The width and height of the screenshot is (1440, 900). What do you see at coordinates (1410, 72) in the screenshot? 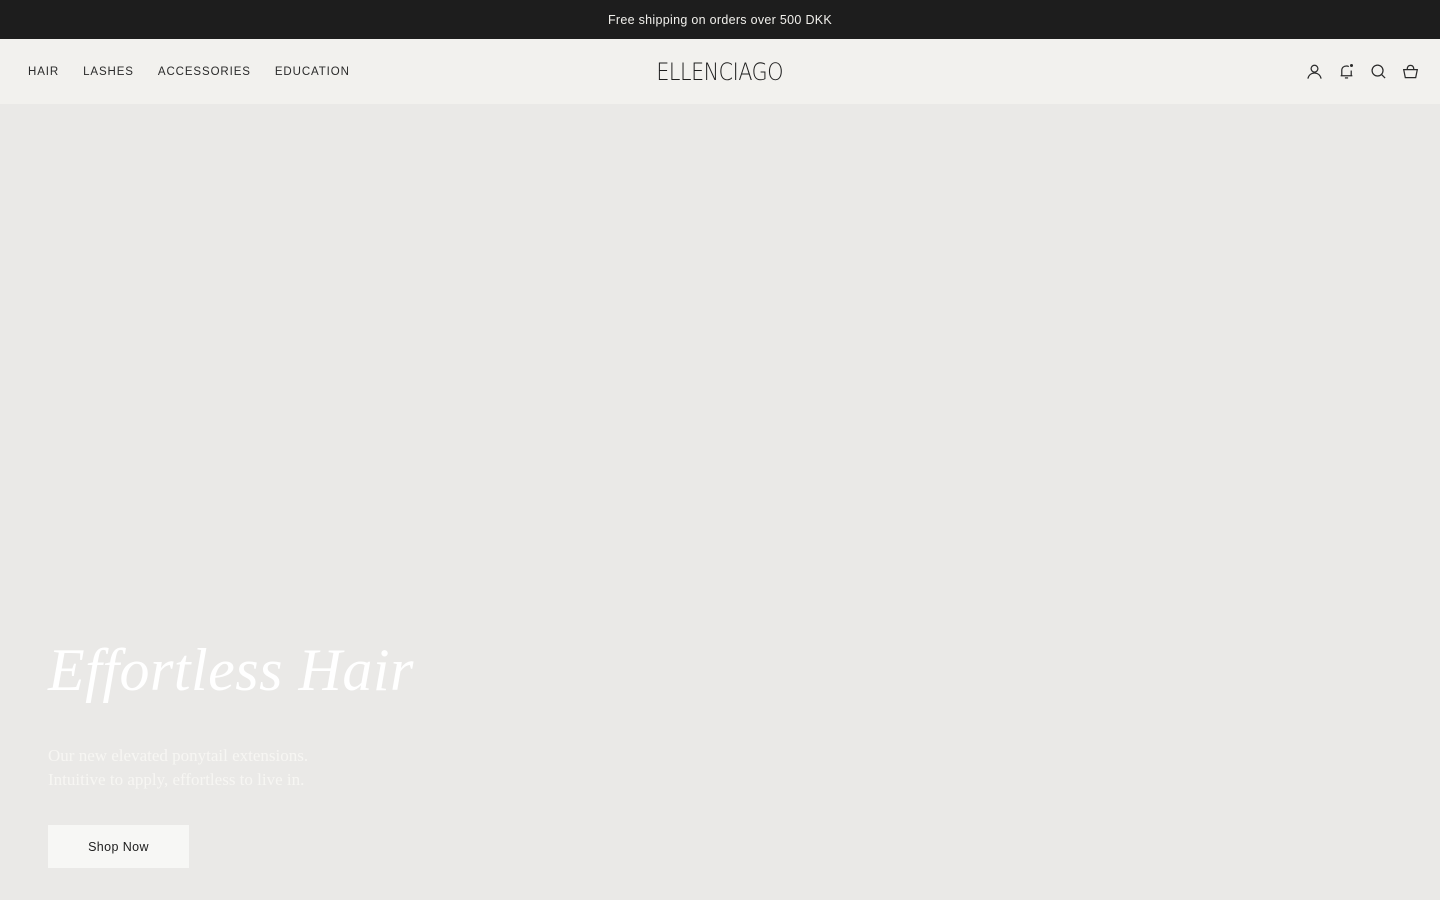
I see `cart-basket-icon` at bounding box center [1410, 72].